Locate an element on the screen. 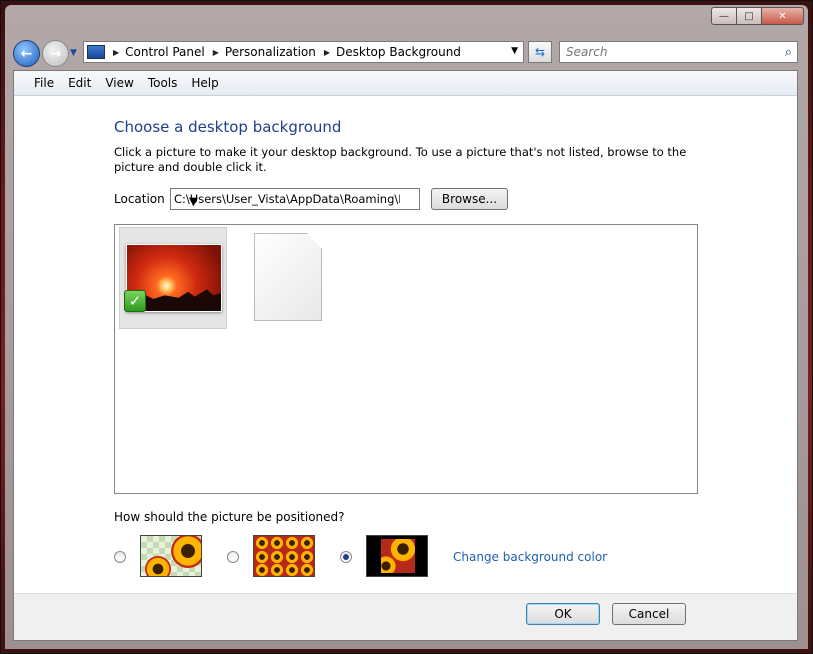 This screenshot has width=813, height=654. menu-help: Help is located at coordinates (204, 83).